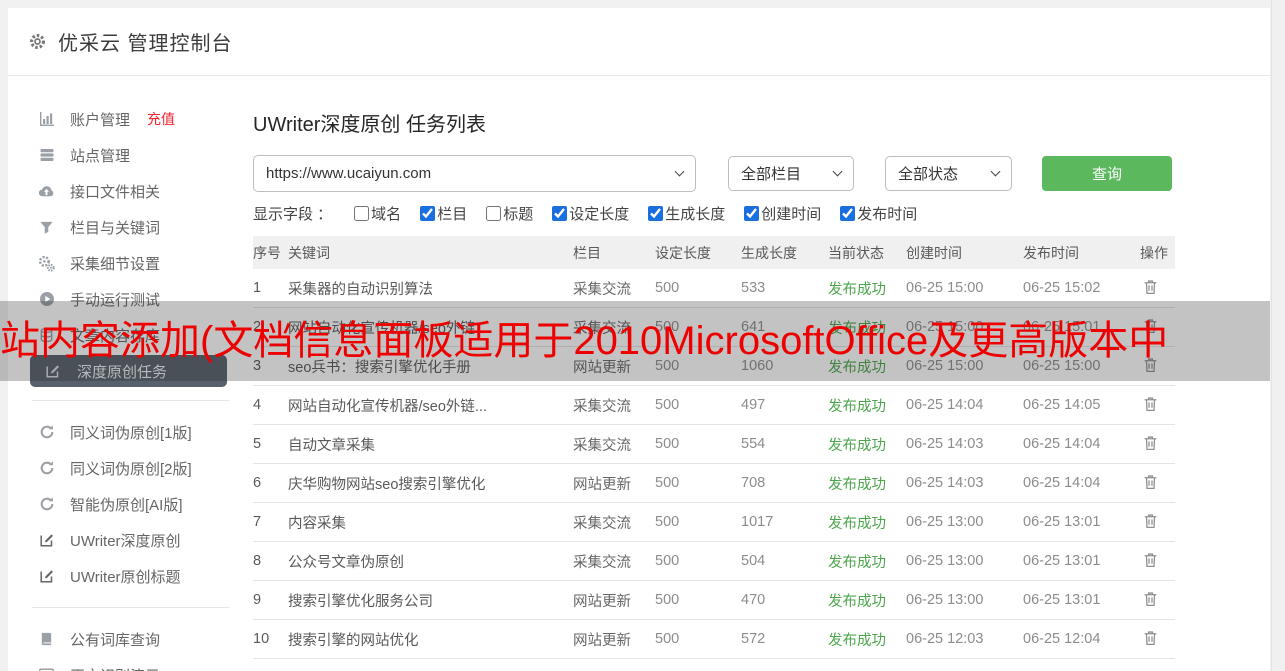  Describe the element at coordinates (46, 576) in the screenshot. I see `edit-icon` at that location.